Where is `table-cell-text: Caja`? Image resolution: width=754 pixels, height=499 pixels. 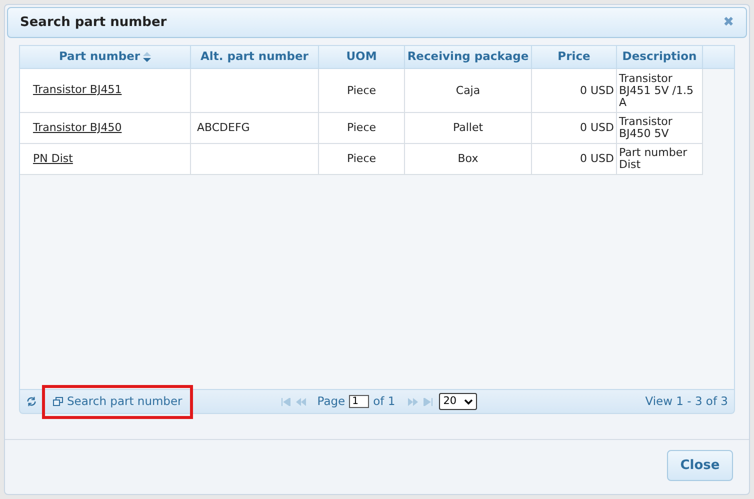 table-cell-text: Caja is located at coordinates (468, 90).